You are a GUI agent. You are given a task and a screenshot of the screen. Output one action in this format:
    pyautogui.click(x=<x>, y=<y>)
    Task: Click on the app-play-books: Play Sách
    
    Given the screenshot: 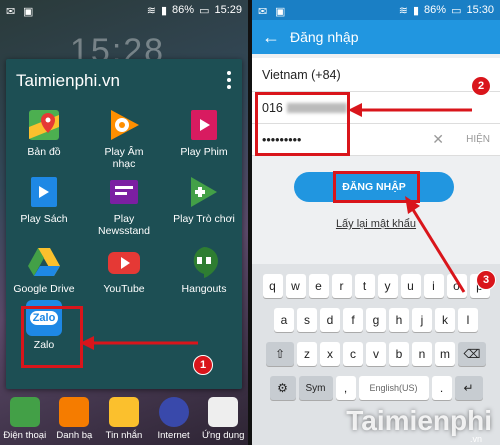 What is the action you would take?
    pyautogui.click(x=44, y=199)
    